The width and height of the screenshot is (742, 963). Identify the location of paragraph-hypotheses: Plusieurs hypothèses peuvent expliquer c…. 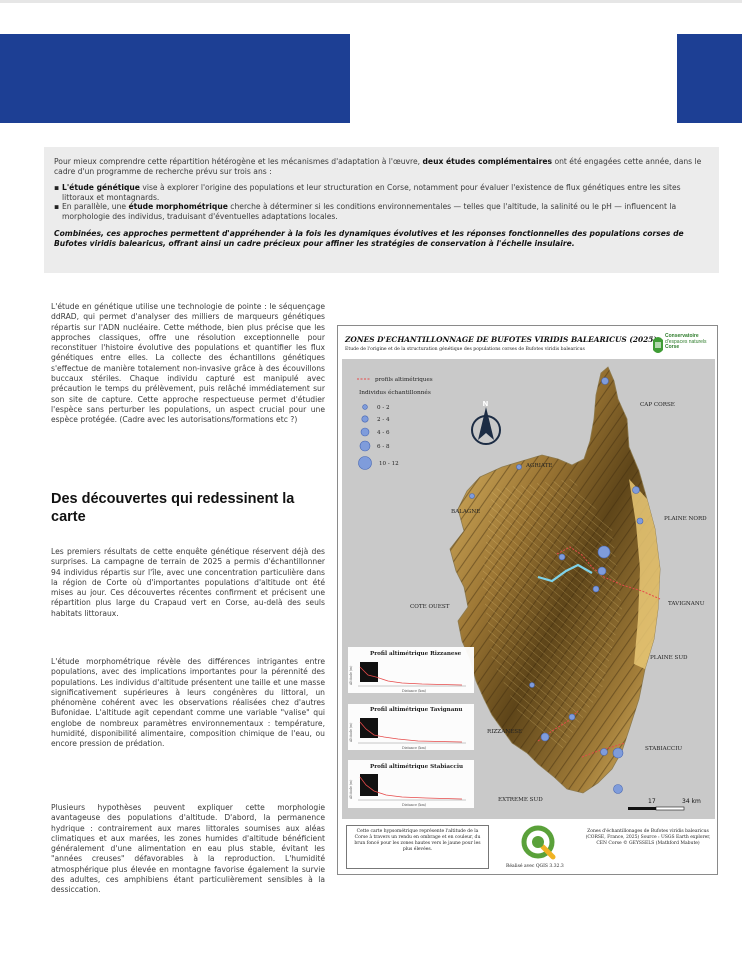
(188, 849).